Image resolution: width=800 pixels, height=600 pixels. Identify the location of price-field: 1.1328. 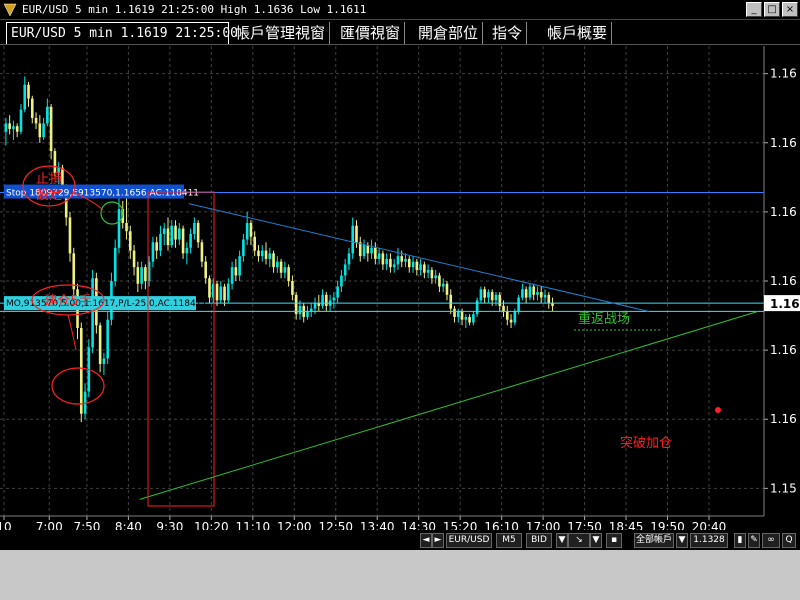
(709, 540).